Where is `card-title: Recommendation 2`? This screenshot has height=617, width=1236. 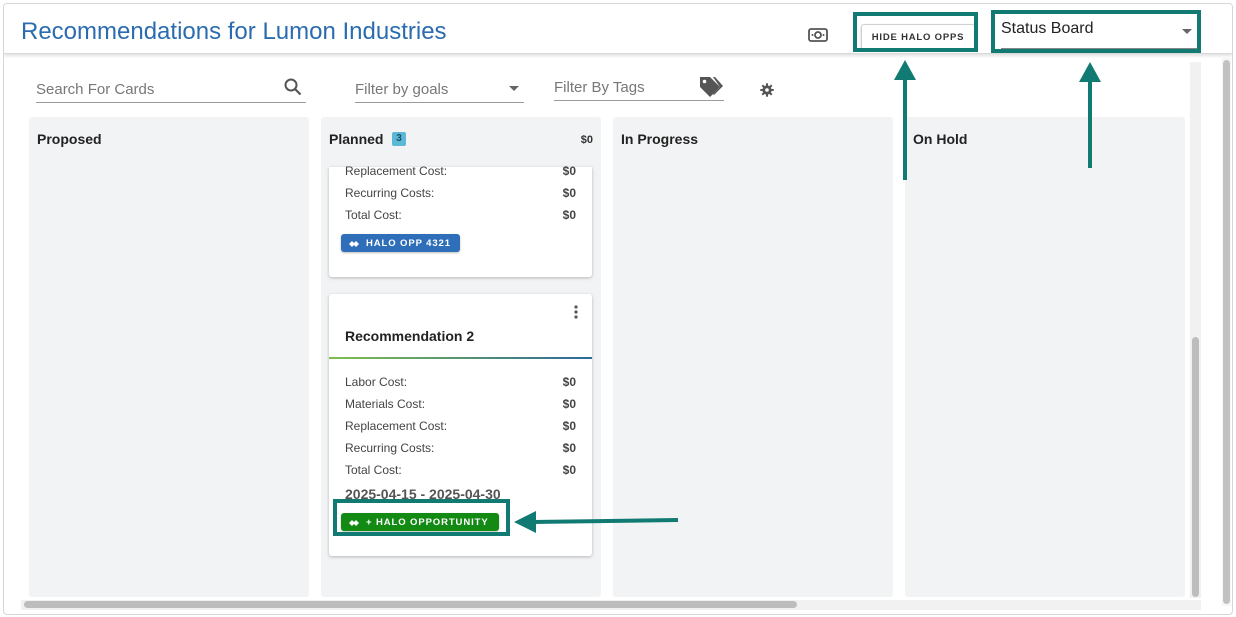 card-title: Recommendation 2 is located at coordinates (410, 336).